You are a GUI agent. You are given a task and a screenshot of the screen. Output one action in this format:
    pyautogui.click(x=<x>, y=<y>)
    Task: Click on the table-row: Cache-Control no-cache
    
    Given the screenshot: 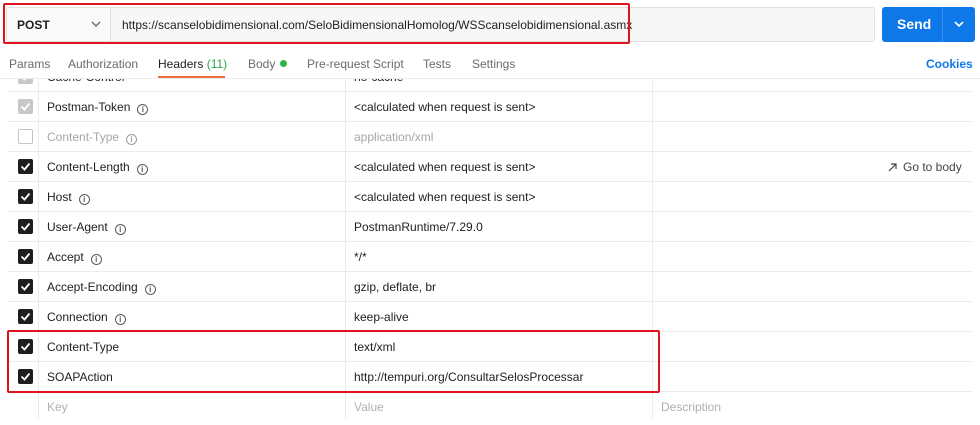 What is the action you would take?
    pyautogui.click(x=490, y=85)
    